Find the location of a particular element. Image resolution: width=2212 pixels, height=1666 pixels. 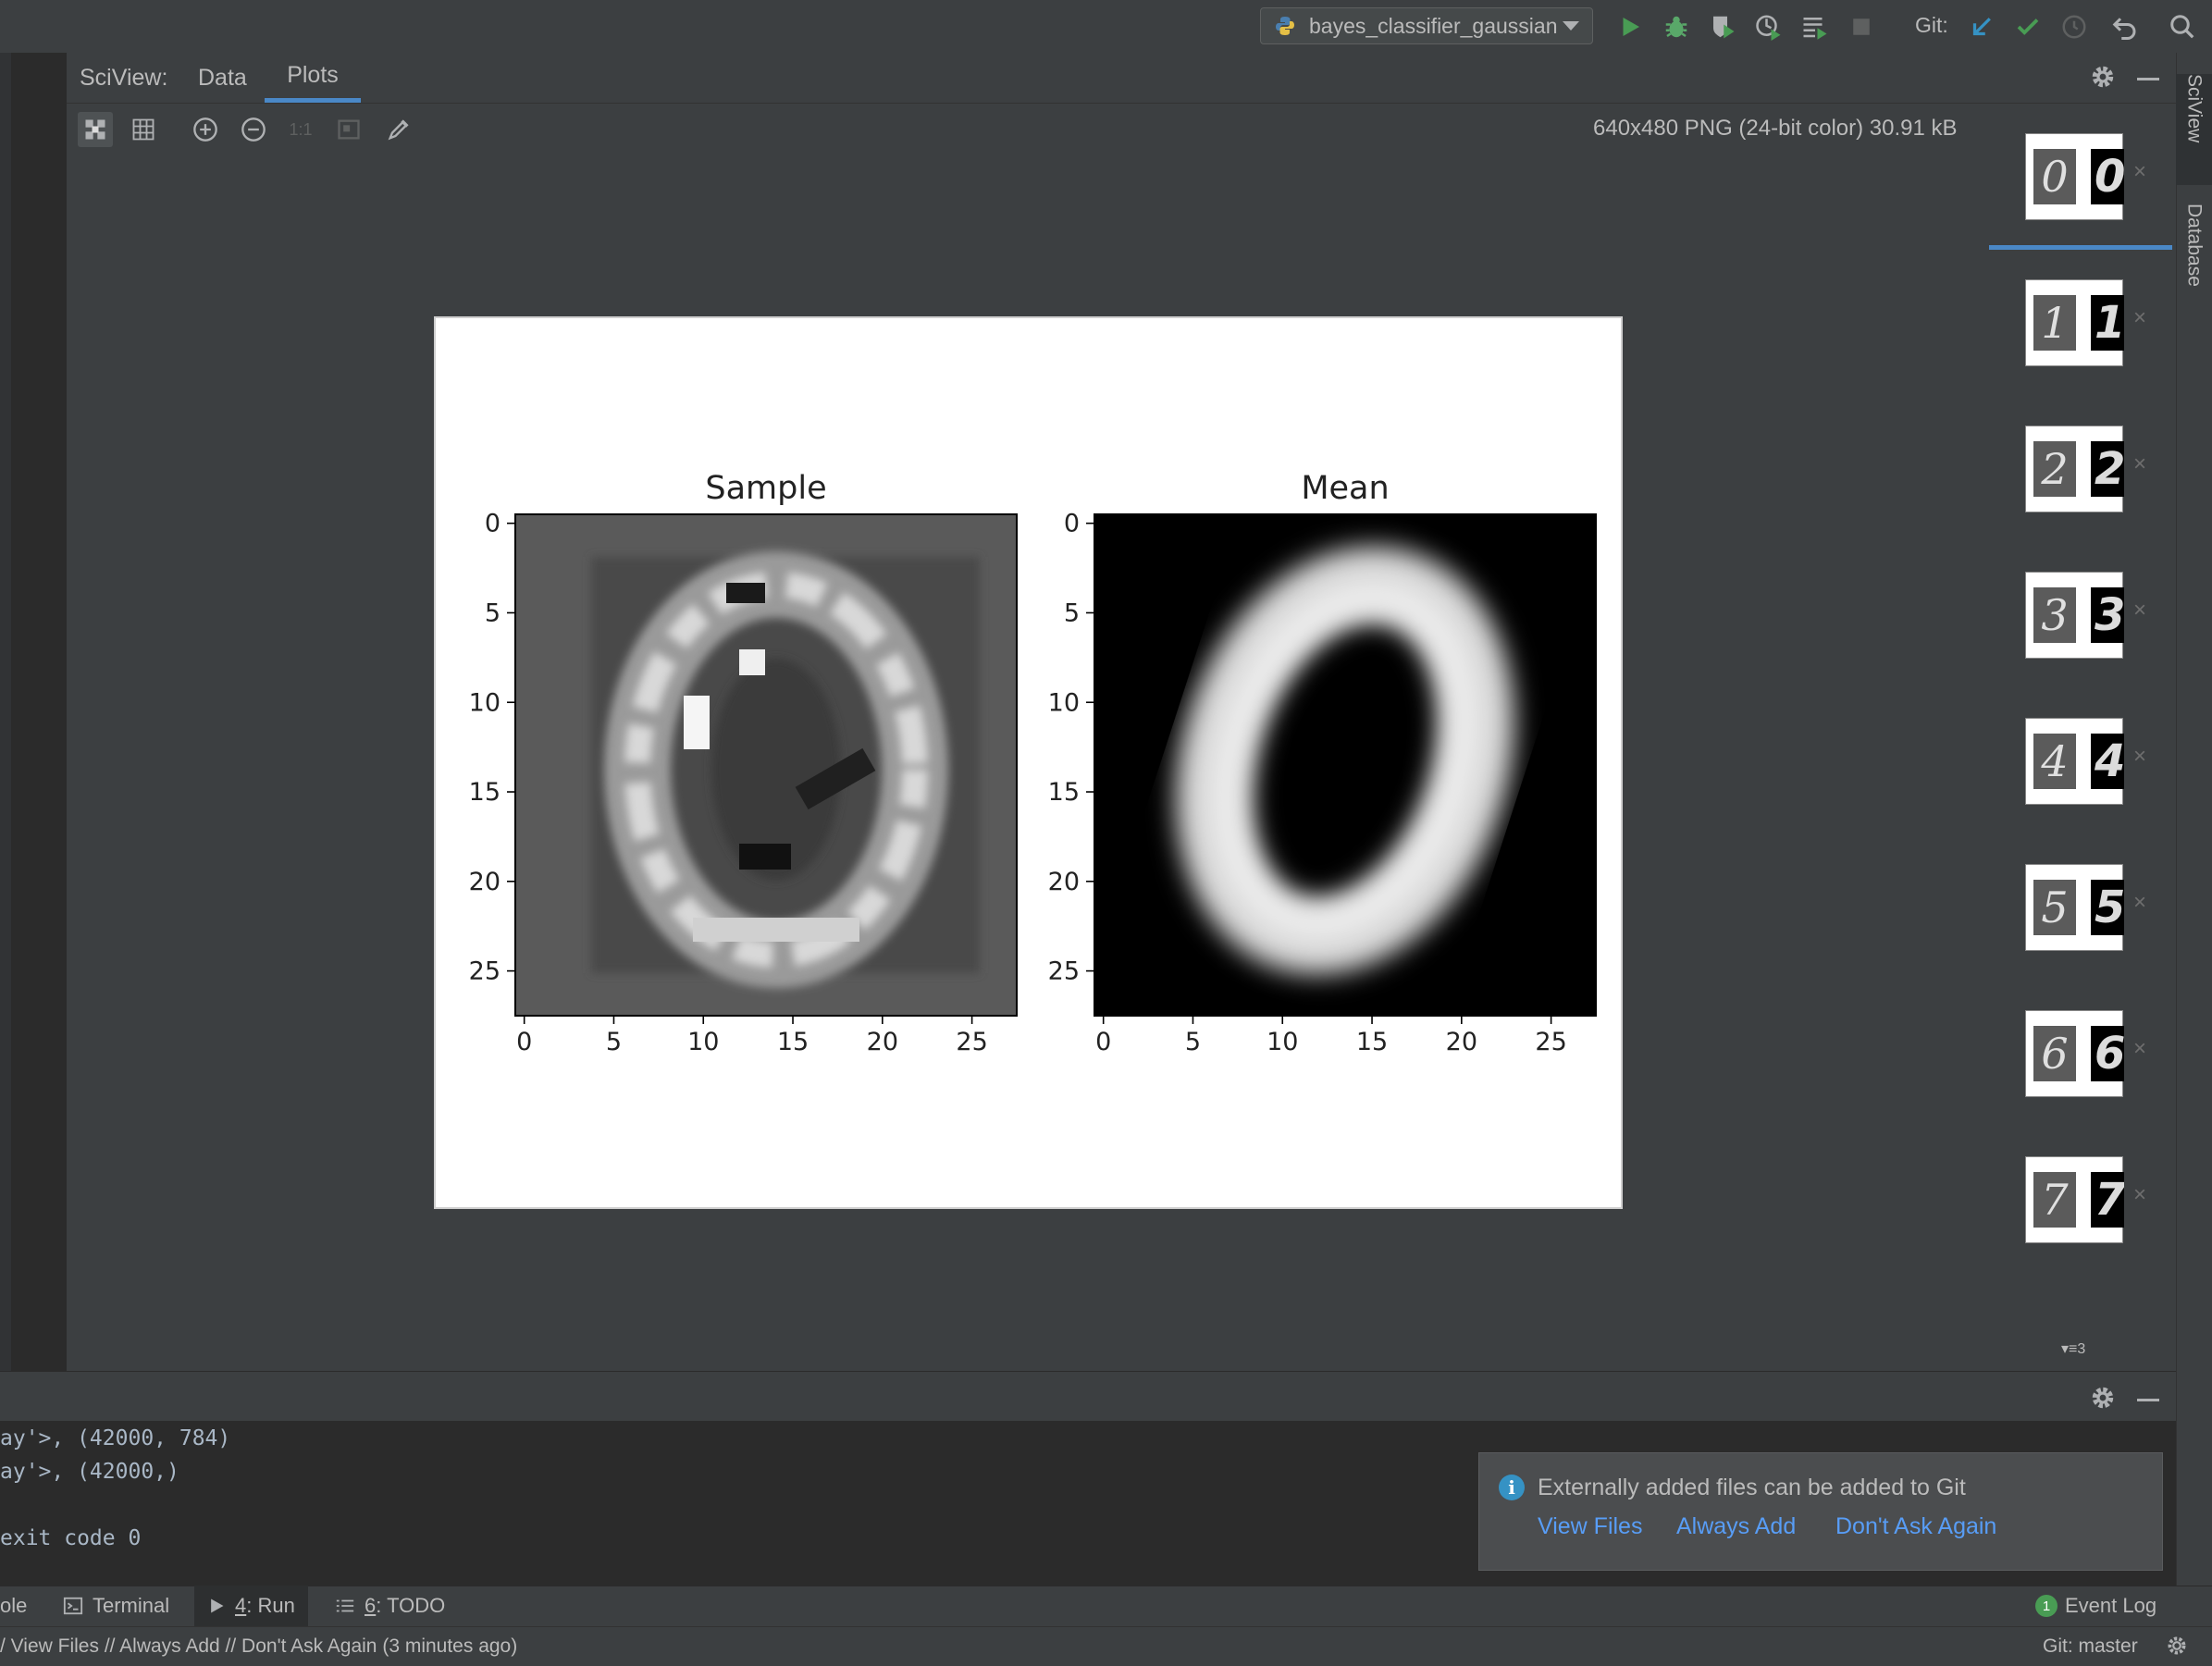

git-history-button is located at coordinates (2074, 27).